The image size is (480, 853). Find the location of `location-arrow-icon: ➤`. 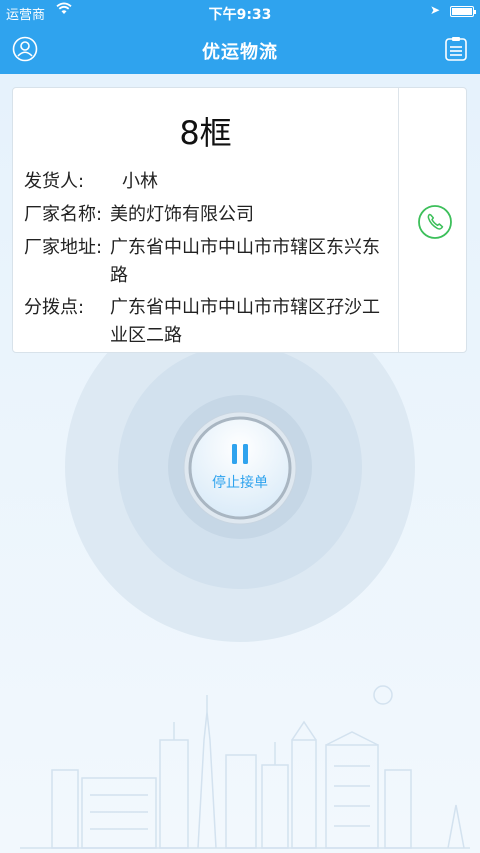

location-arrow-icon: ➤ is located at coordinates (434, 10).